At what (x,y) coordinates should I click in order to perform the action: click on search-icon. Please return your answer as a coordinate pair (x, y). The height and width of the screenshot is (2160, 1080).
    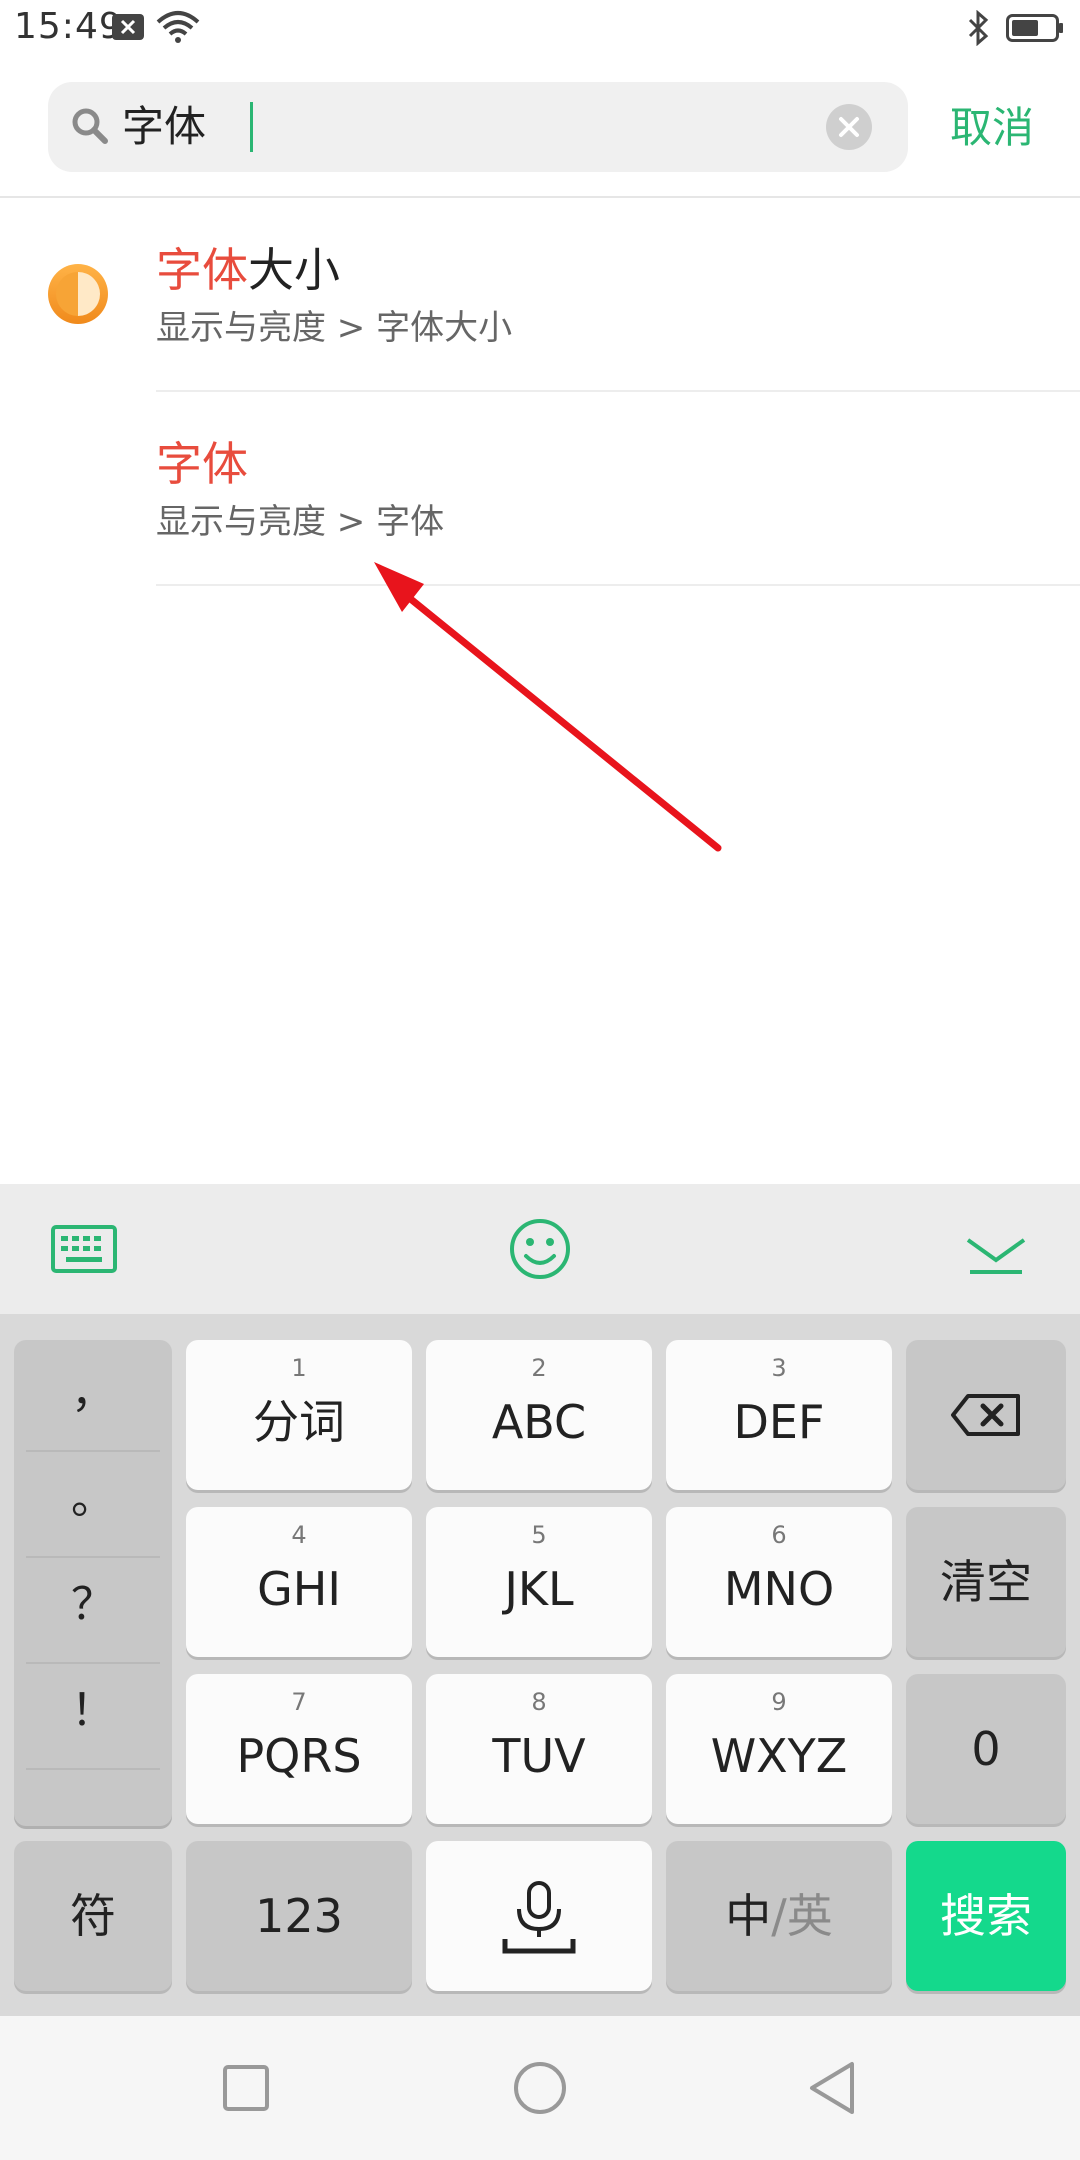
    Looking at the image, I should click on (90, 126).